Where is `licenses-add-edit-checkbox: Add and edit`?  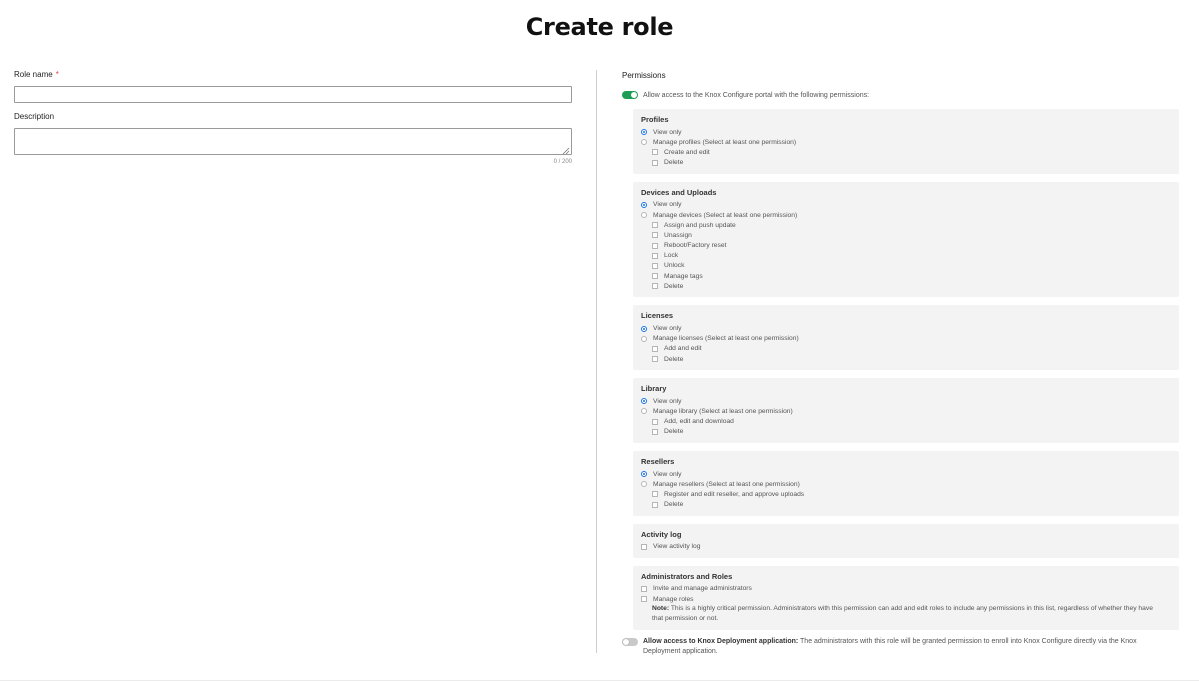
licenses-add-edit-checkbox: Add and edit is located at coordinates (906, 349).